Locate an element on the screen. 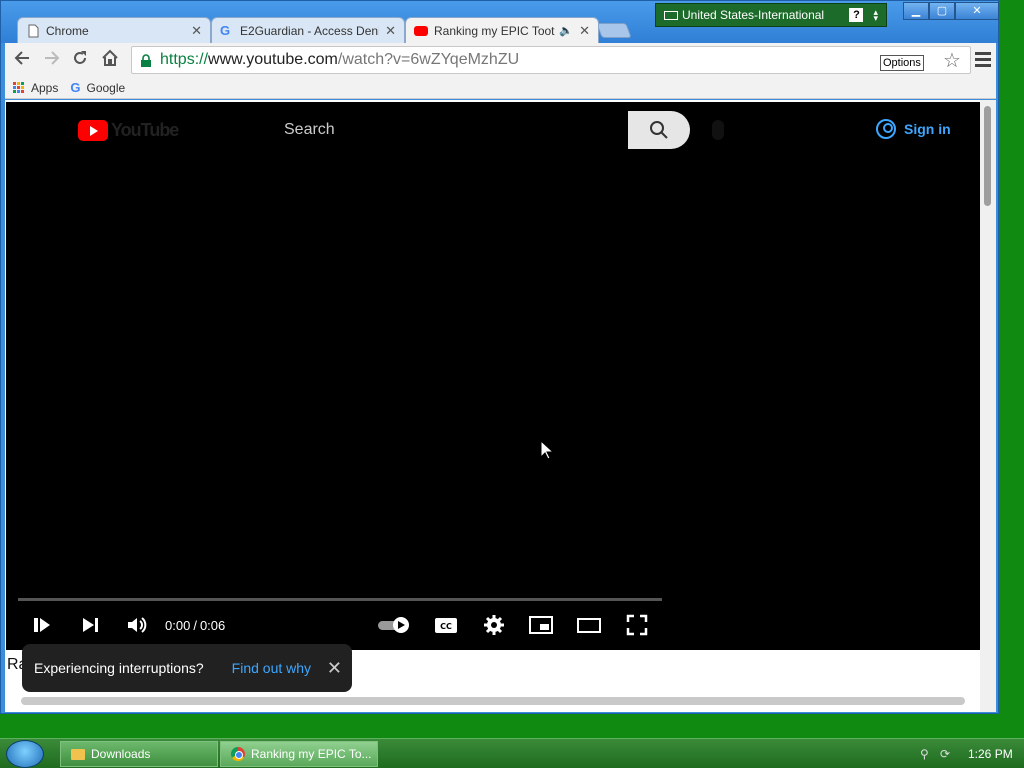 The height and width of the screenshot is (768, 1024). fullscreen-icon is located at coordinates (637, 625).